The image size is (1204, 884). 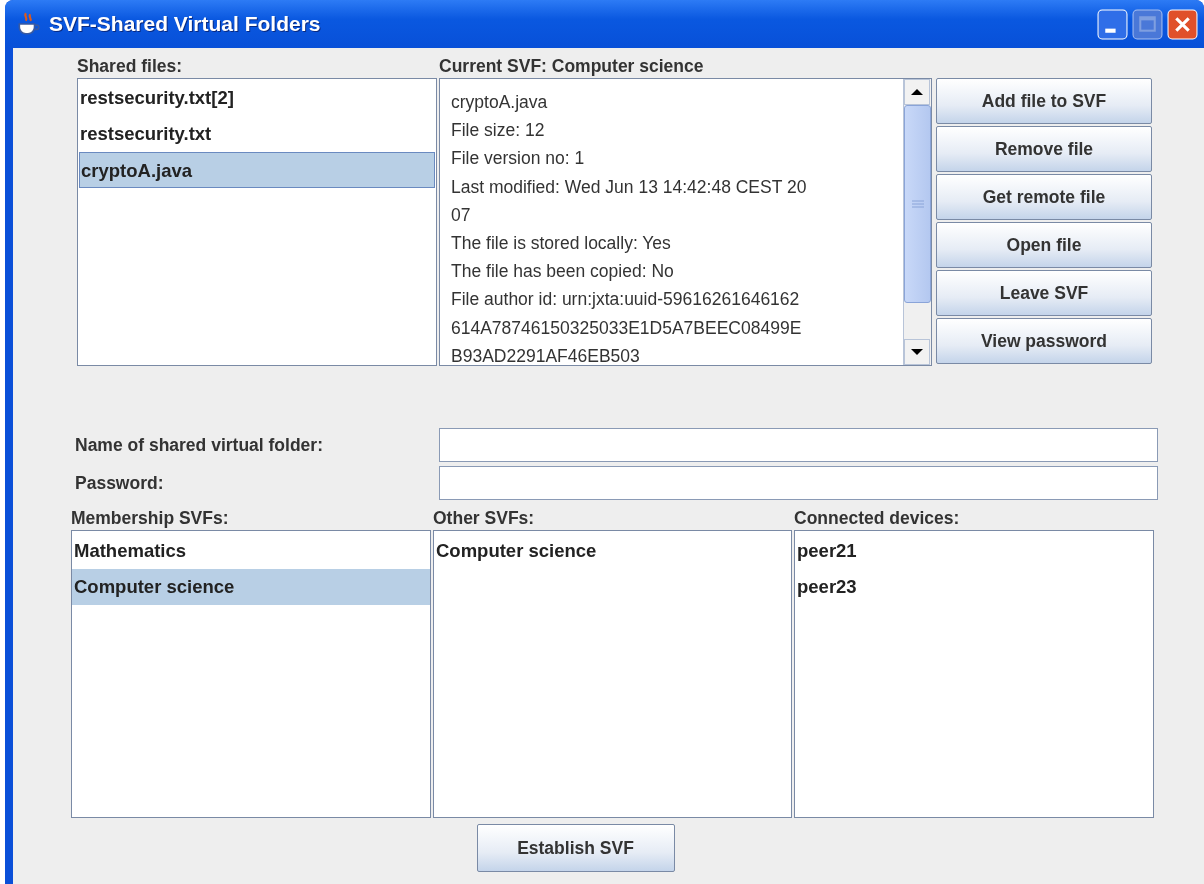 What do you see at coordinates (575, 848) in the screenshot?
I see `establish-button: Establish SVF` at bounding box center [575, 848].